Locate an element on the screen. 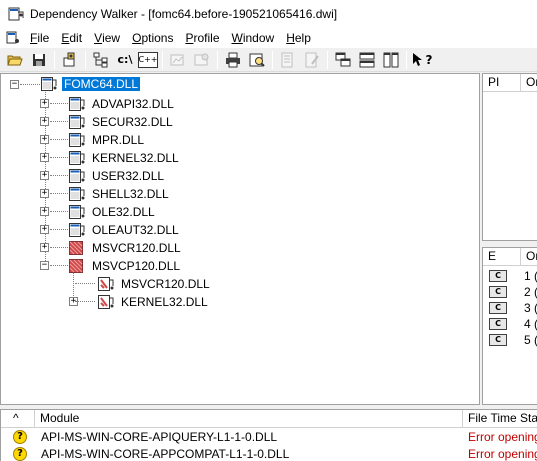 Image resolution: width=537 pixels, height=461 pixels. export-functions-panel: E Or C 1 (C 2 (C 3 (C 4 (C 5 ( is located at coordinates (509, 326).